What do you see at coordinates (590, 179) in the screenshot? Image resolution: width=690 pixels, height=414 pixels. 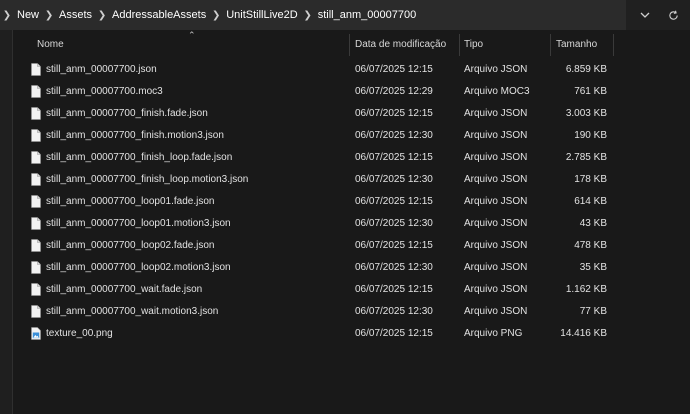 I see `file-size: 178 KB` at bounding box center [590, 179].